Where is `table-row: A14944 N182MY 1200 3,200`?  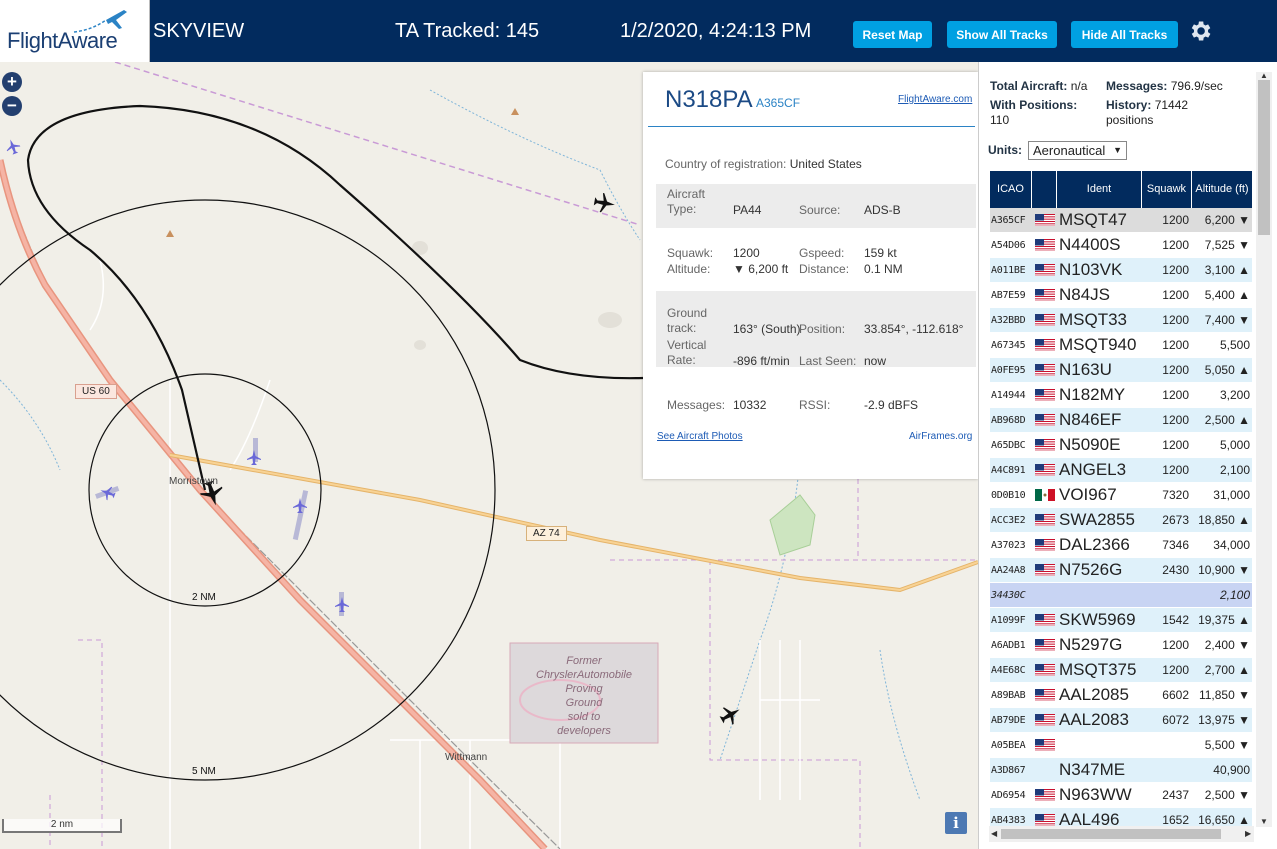
table-row: A14944 N182MY 1200 3,200 is located at coordinates (1121, 395).